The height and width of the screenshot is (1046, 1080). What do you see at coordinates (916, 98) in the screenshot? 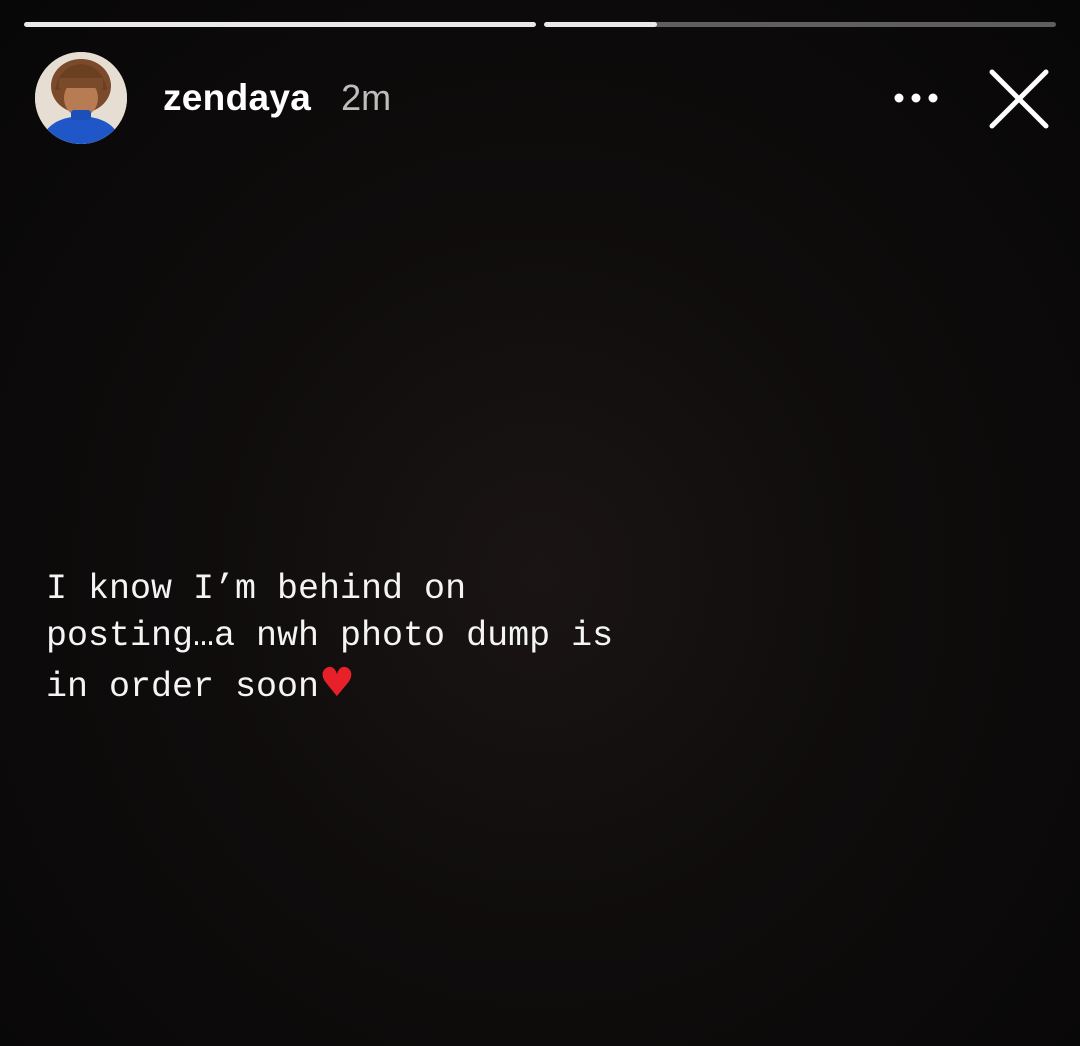
I see `more-horizontal-icon` at bounding box center [916, 98].